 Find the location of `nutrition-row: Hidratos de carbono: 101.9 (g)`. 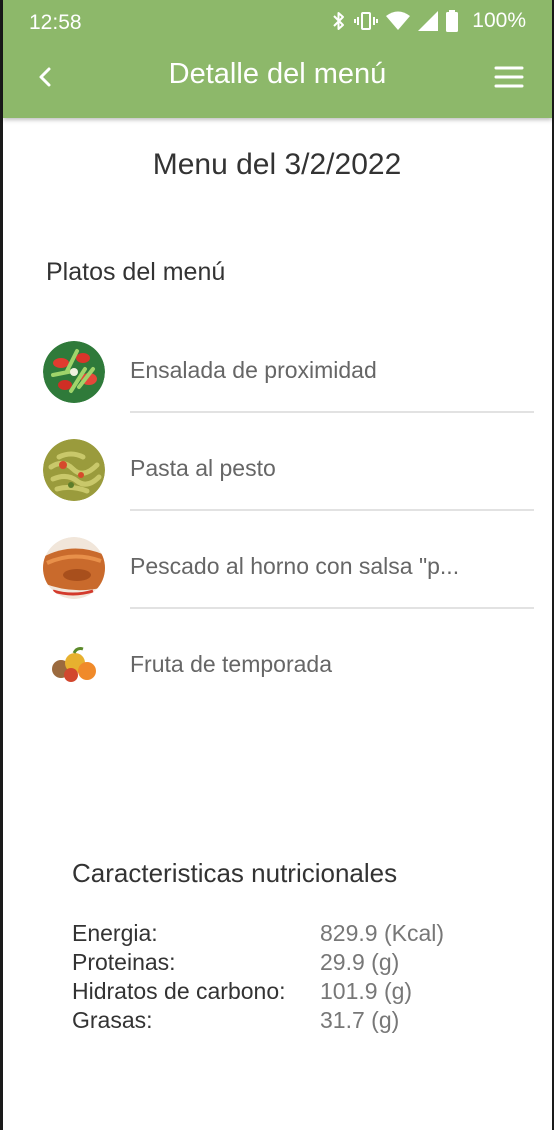

nutrition-row: Hidratos de carbono: 101.9 (g) is located at coordinates (287, 993).